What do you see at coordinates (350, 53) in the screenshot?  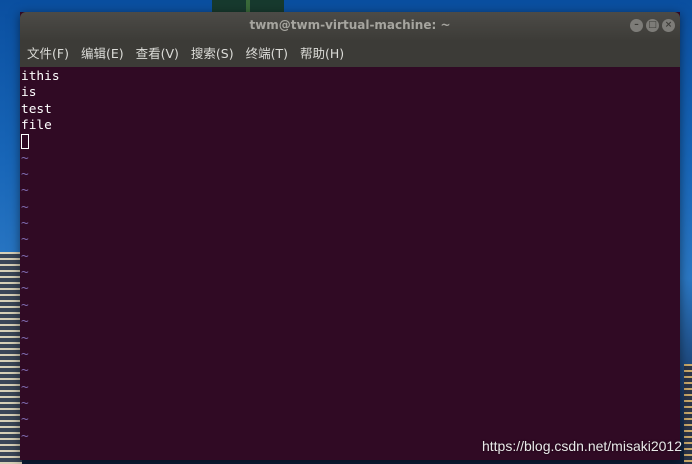 I see `menu-bar: 文件(F) 编辑(E) 查看(V) 搜索(S) 终端(T) 帮助(H)` at bounding box center [350, 53].